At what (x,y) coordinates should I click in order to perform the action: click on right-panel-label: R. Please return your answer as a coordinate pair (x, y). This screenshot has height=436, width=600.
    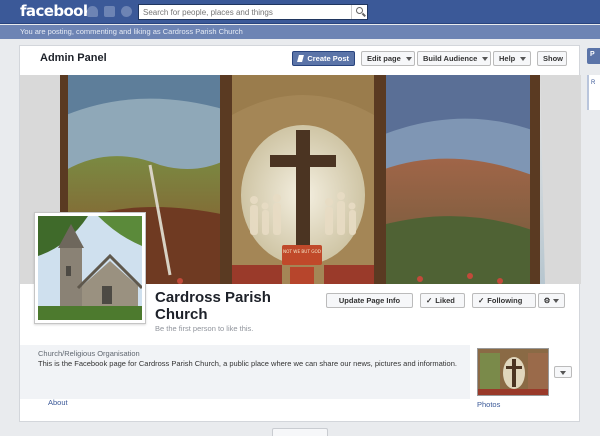
    Looking at the image, I should click on (593, 83).